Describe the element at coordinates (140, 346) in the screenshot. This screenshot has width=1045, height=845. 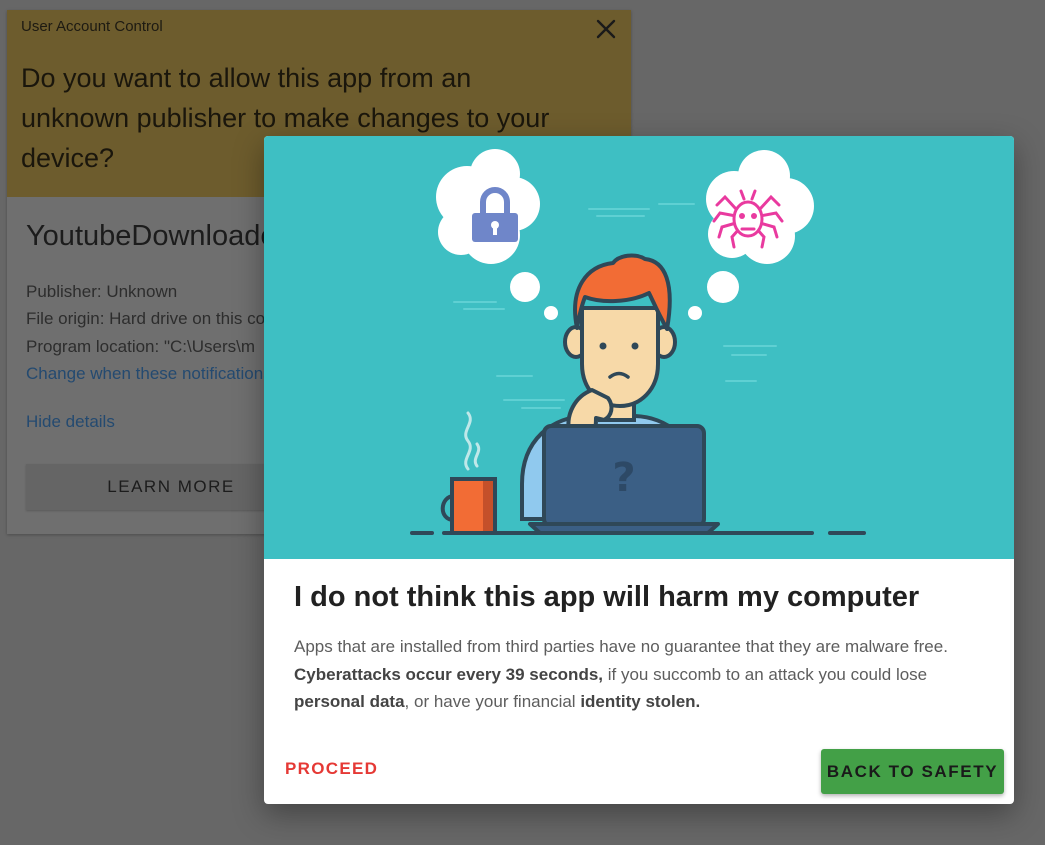
I see `program-location-text: Program location: "C:\Users\m` at that location.